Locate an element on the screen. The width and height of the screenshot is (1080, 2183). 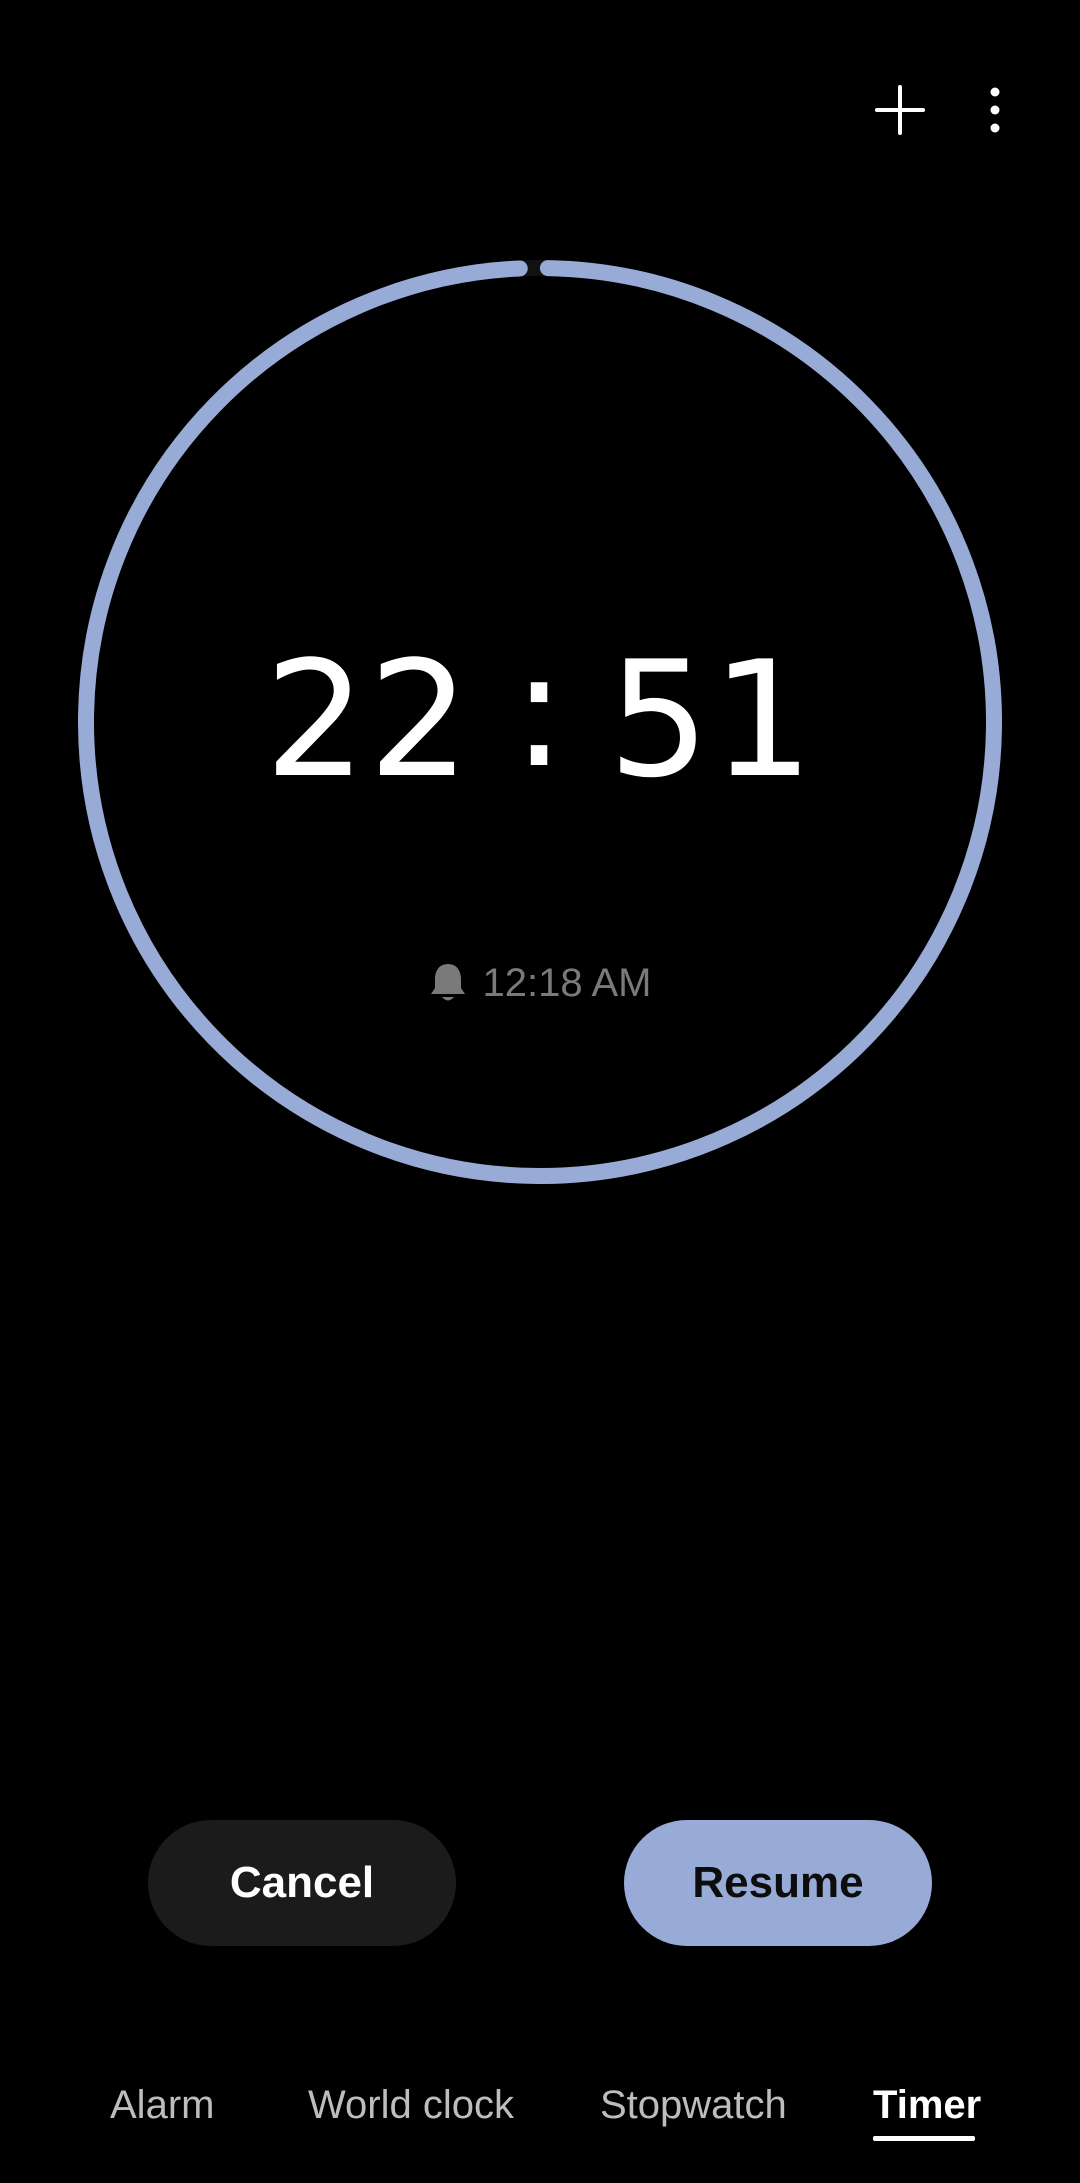
bottom-tab-bar: Alarm World clock Stopwatch Timer is located at coordinates (540, 2105).